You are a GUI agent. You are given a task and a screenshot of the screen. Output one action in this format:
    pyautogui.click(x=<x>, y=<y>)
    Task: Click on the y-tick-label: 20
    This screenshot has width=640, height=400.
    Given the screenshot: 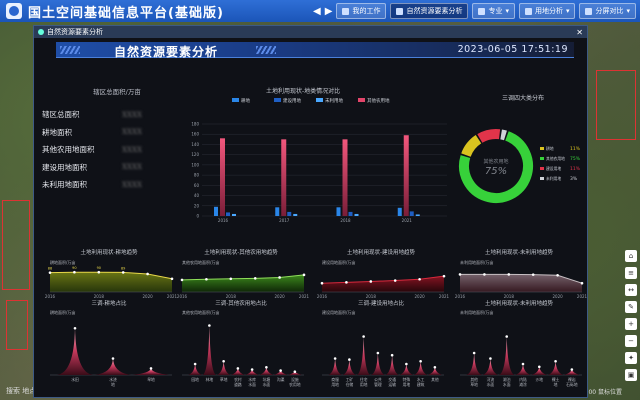 What is the action you would take?
    pyautogui.click(x=197, y=205)
    